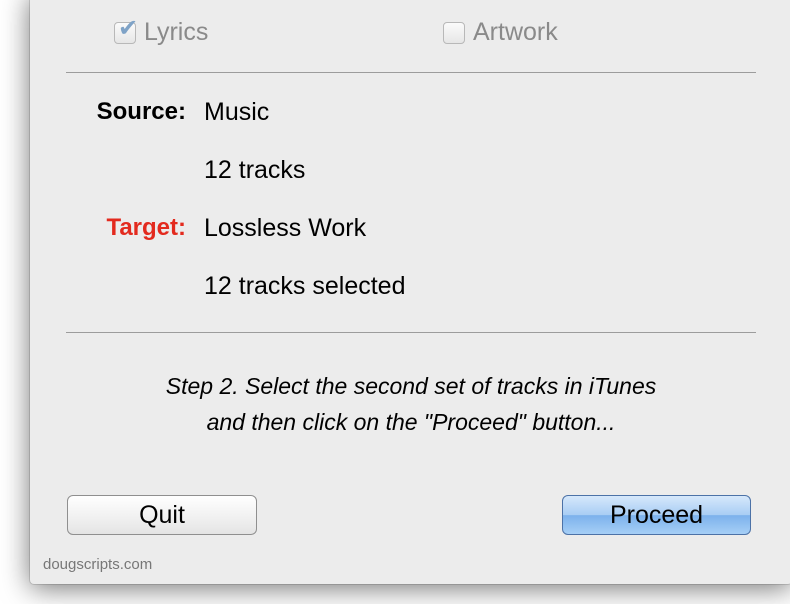 The image size is (790, 604). I want to click on checkmark-icon: ✔, so click(128, 28).